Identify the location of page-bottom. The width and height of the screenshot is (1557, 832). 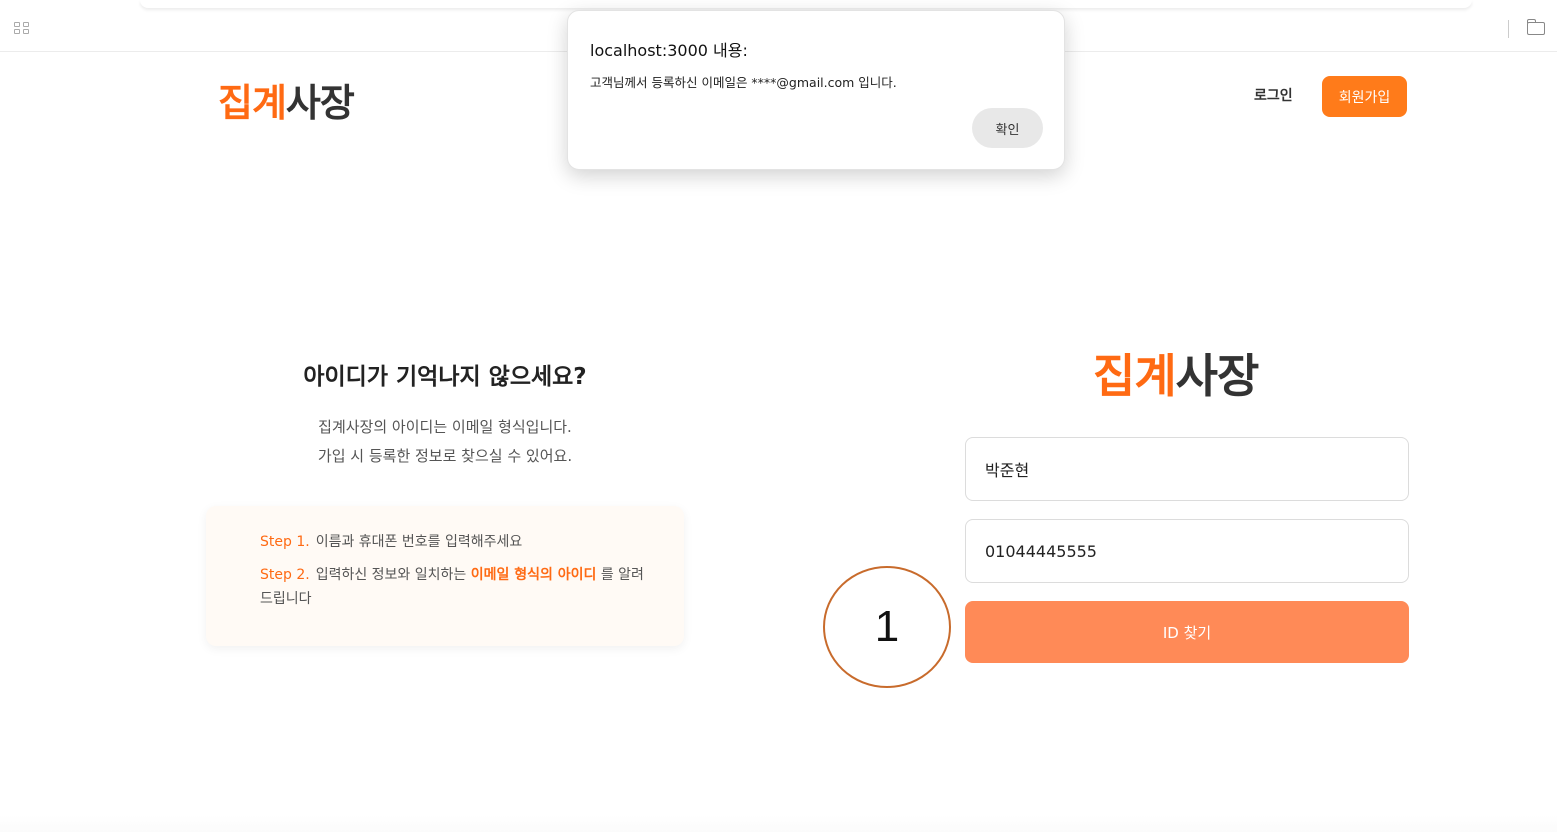
(778, 823).